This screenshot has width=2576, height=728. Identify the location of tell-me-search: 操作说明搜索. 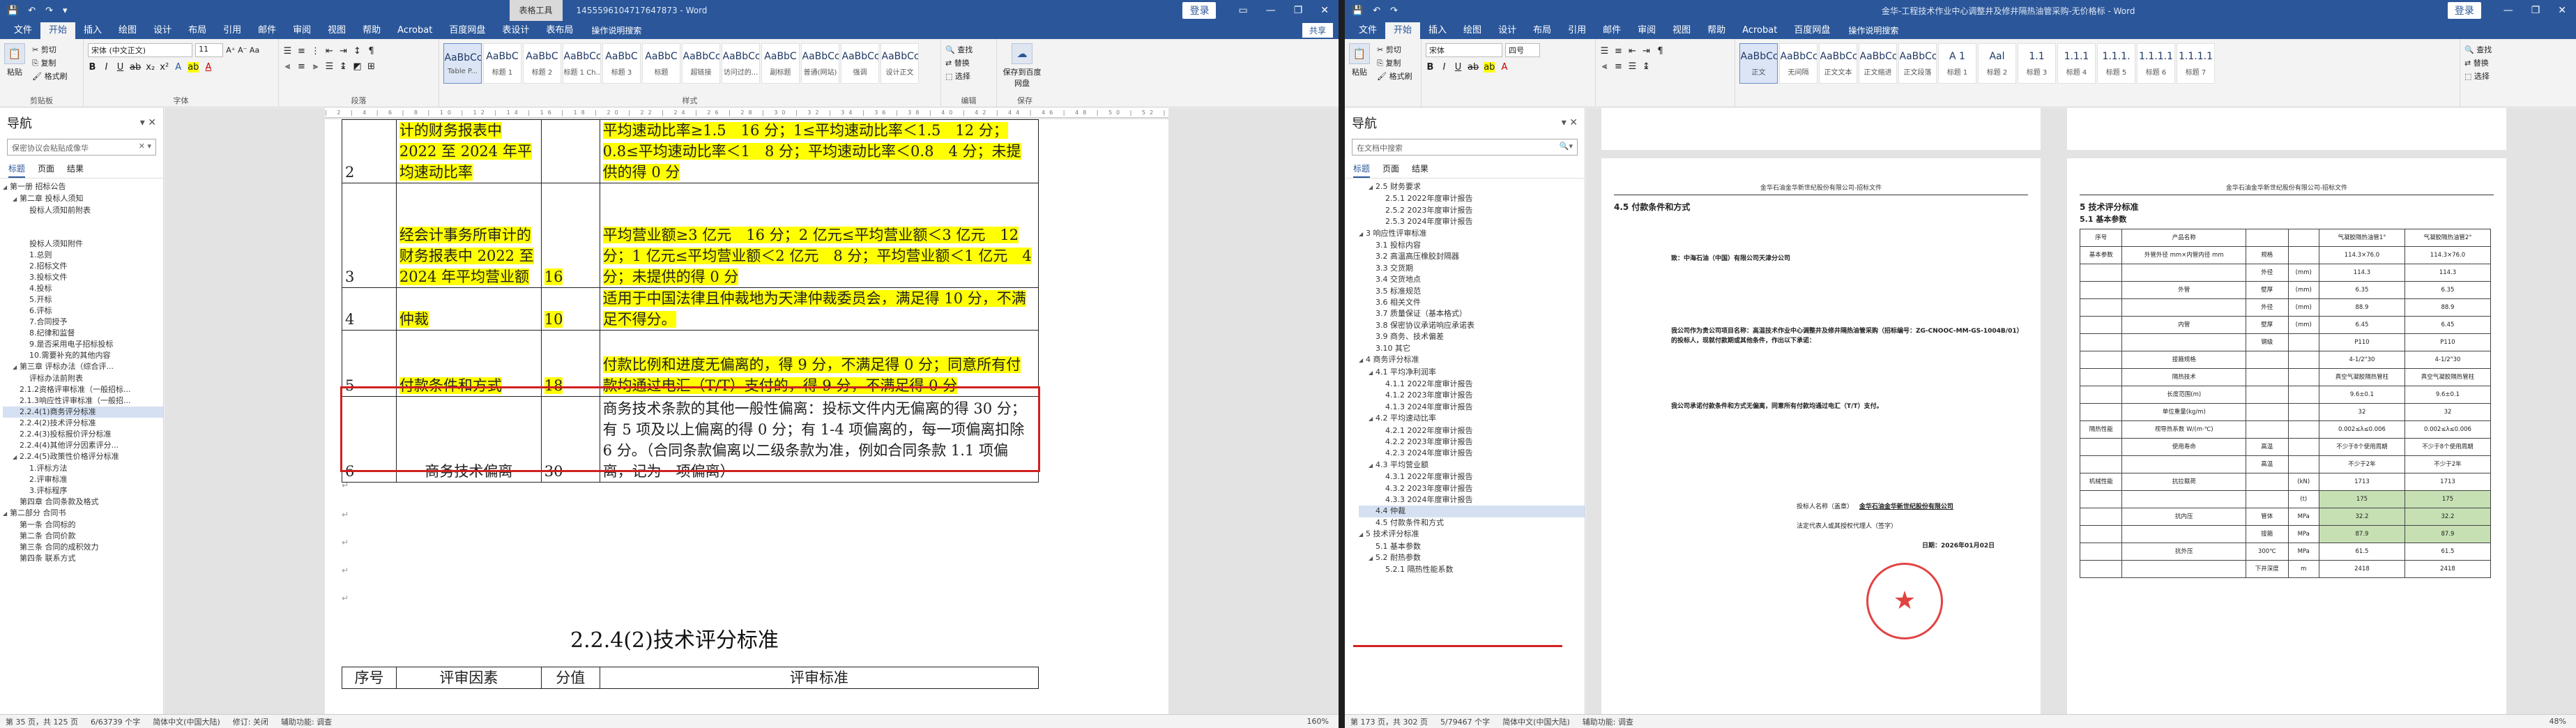
(1873, 31).